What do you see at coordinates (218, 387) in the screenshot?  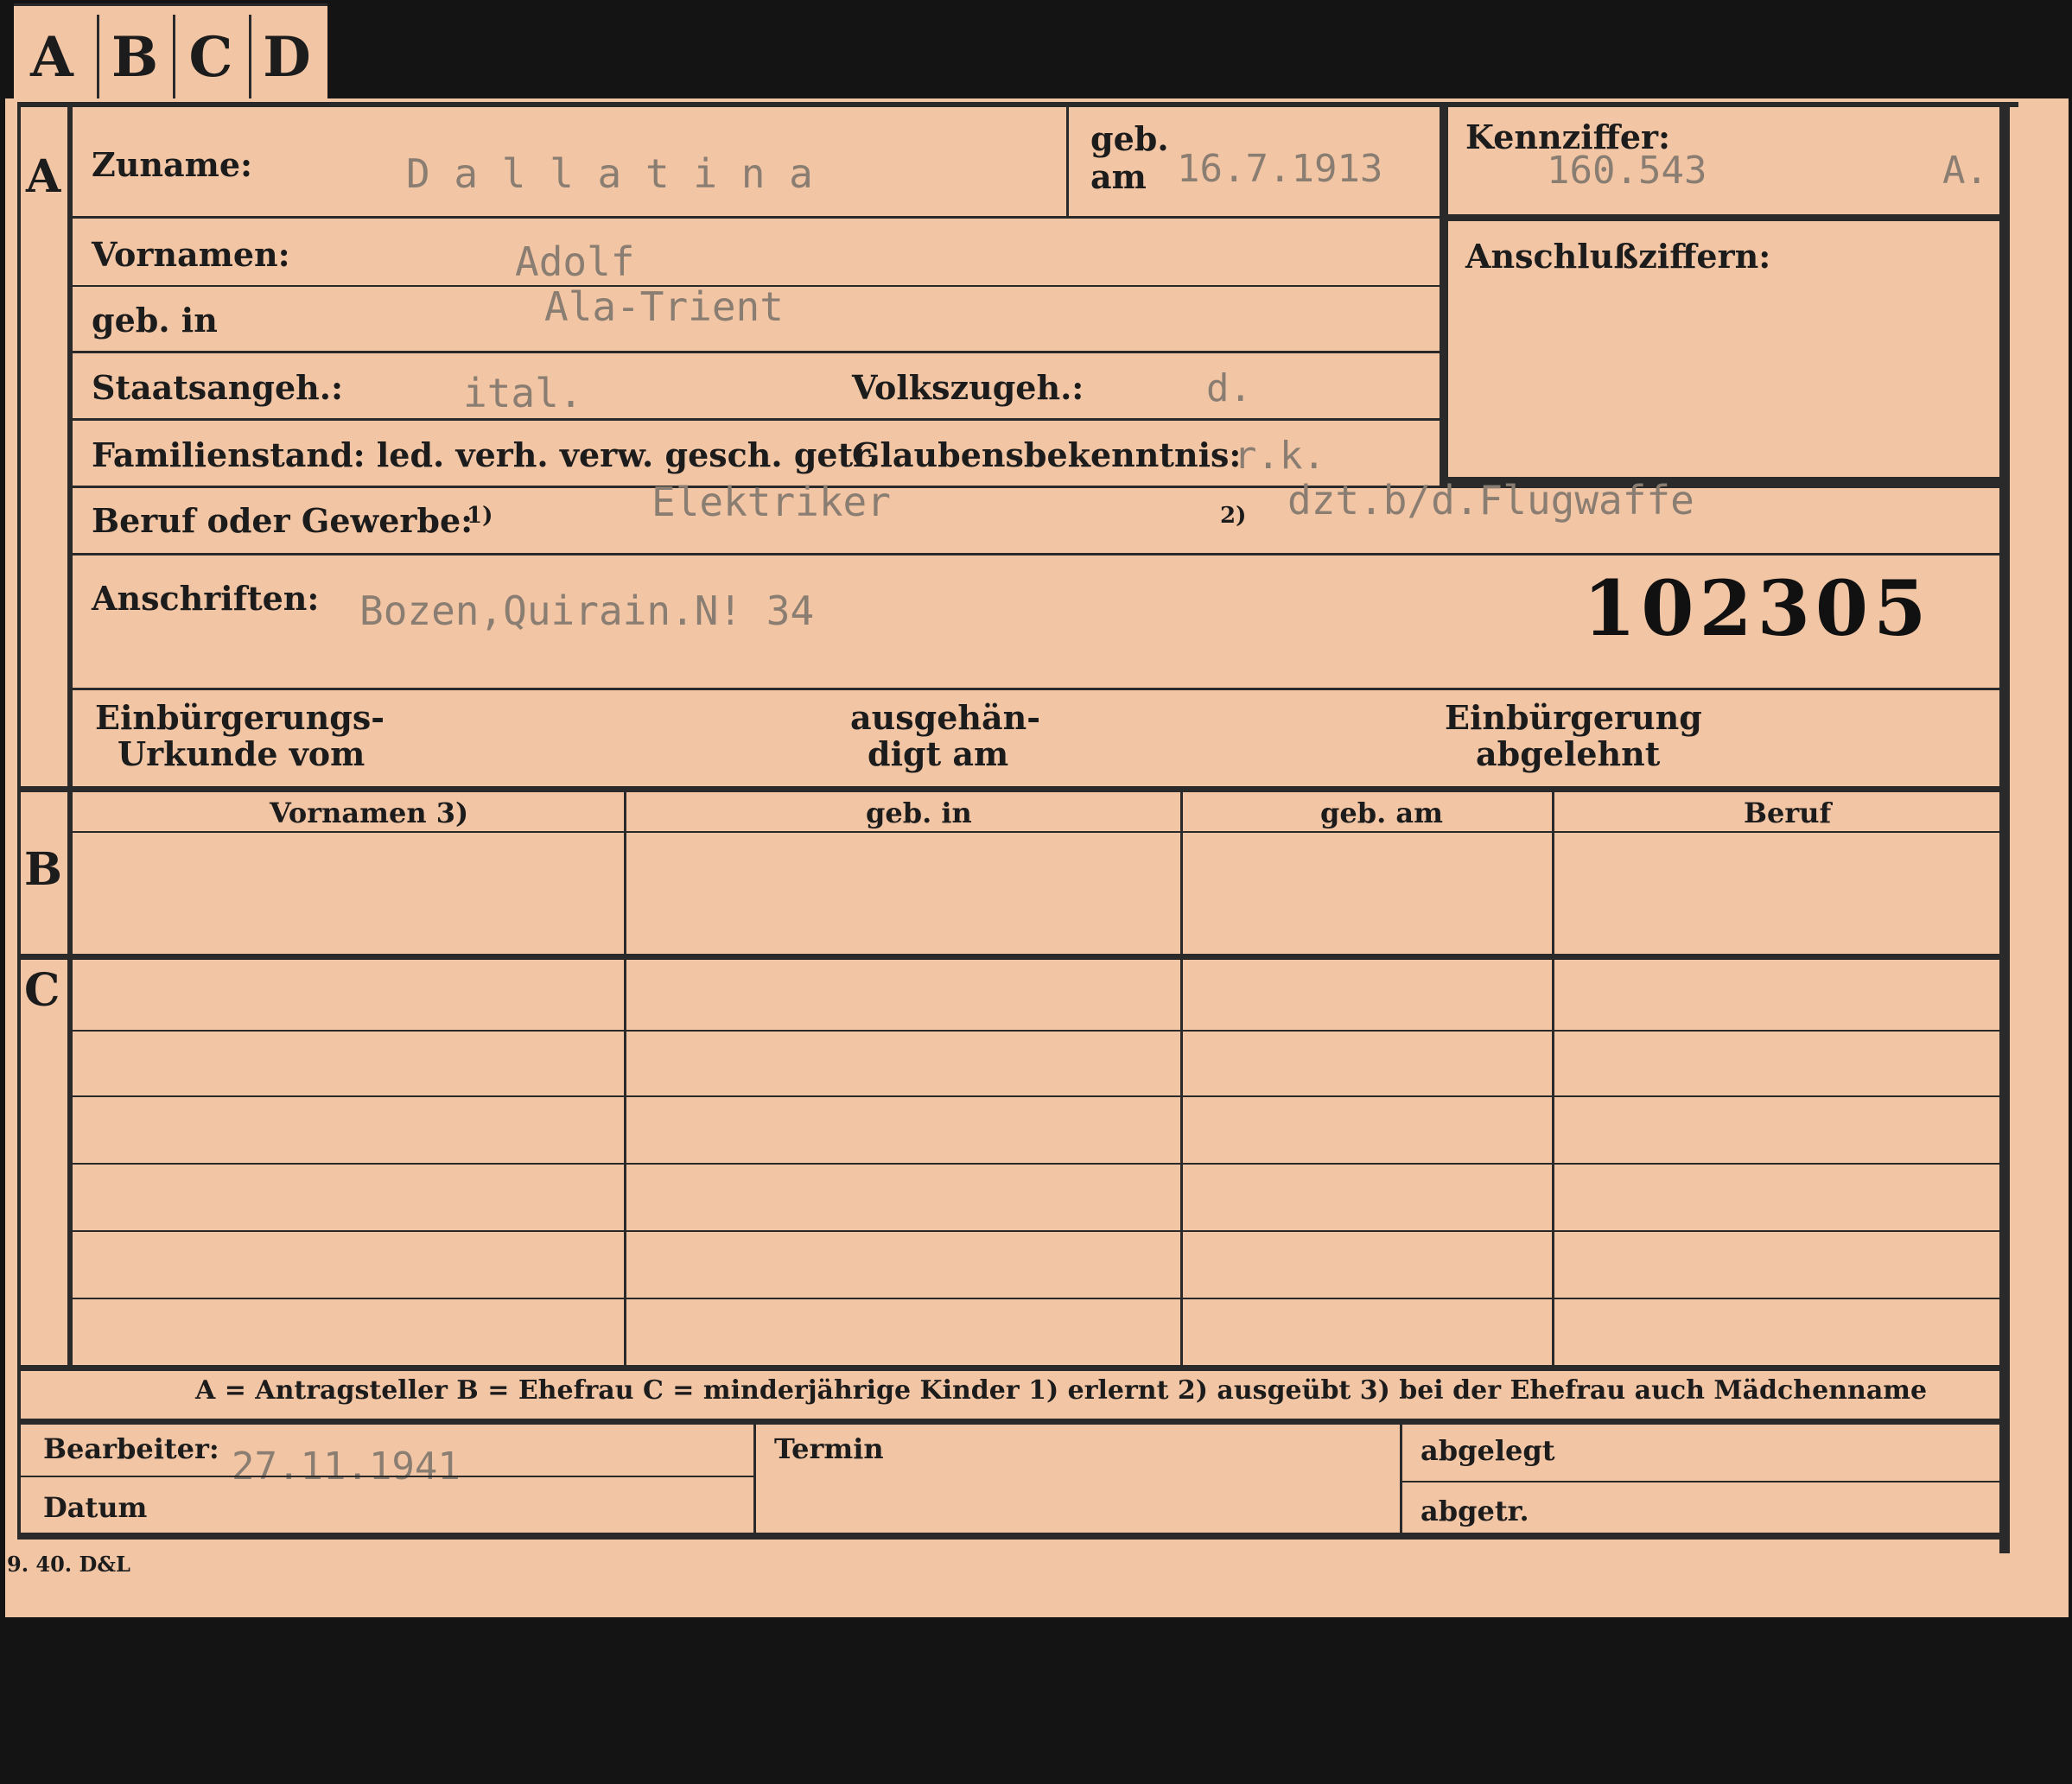 I see `label-staatsangeh: Staatsangeh.:` at bounding box center [218, 387].